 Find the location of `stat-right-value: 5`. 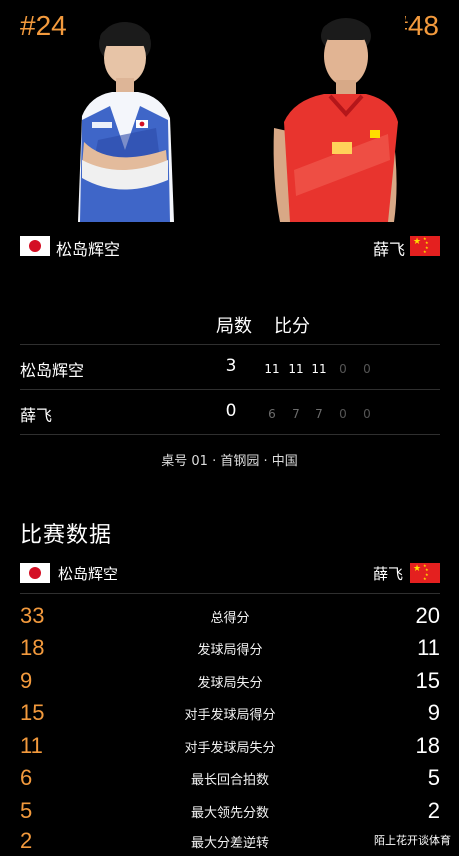

stat-right-value: 5 is located at coordinates (433, 777).